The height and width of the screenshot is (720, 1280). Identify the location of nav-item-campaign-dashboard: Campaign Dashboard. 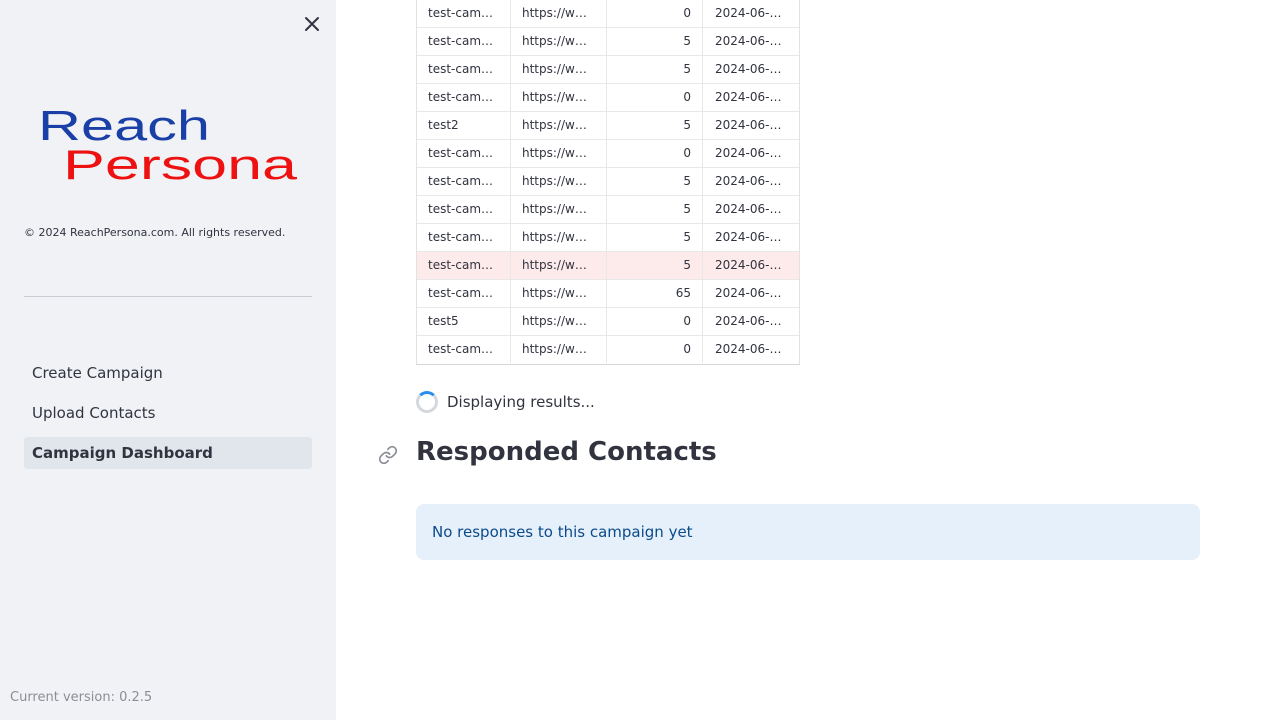
(168, 453).